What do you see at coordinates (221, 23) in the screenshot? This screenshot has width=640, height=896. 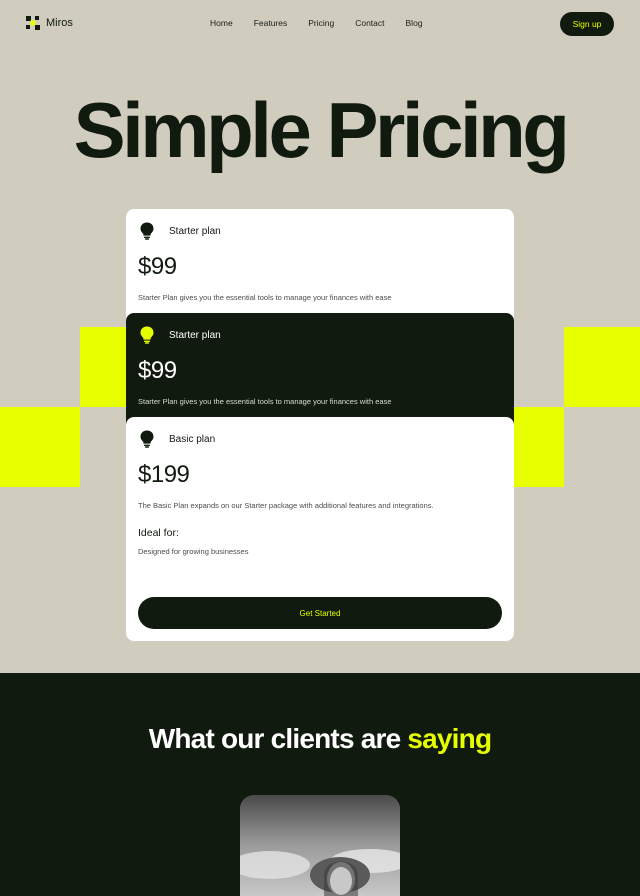 I see `nav-link-home: Home` at bounding box center [221, 23].